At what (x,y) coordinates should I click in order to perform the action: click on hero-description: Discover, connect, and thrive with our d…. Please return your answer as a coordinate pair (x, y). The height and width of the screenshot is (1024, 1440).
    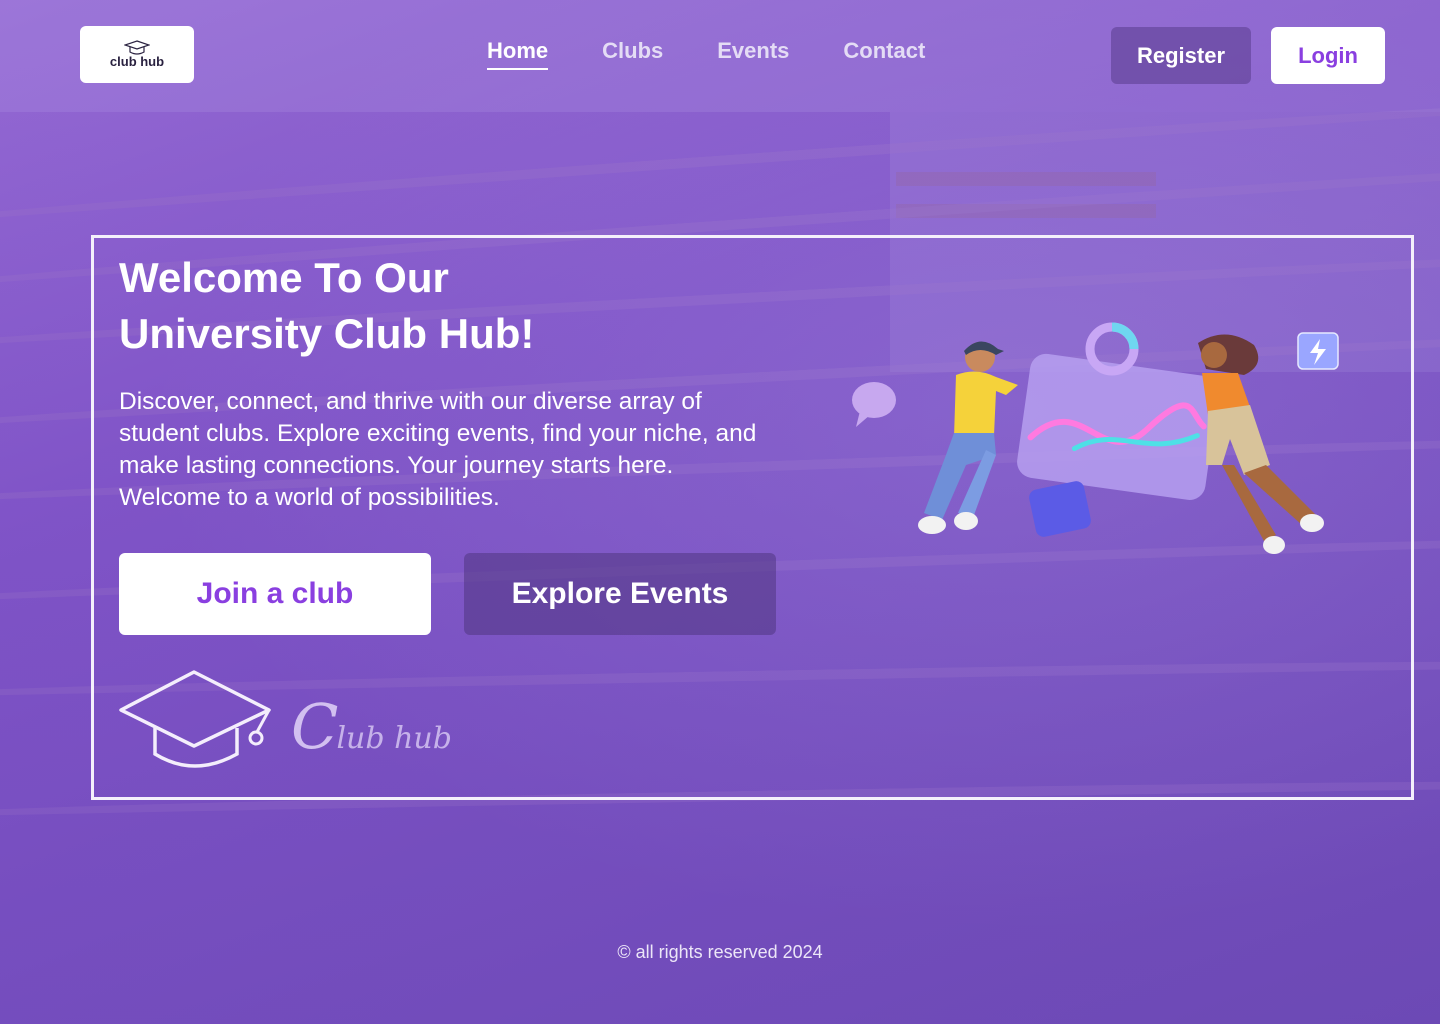
    Looking at the image, I should click on (438, 449).